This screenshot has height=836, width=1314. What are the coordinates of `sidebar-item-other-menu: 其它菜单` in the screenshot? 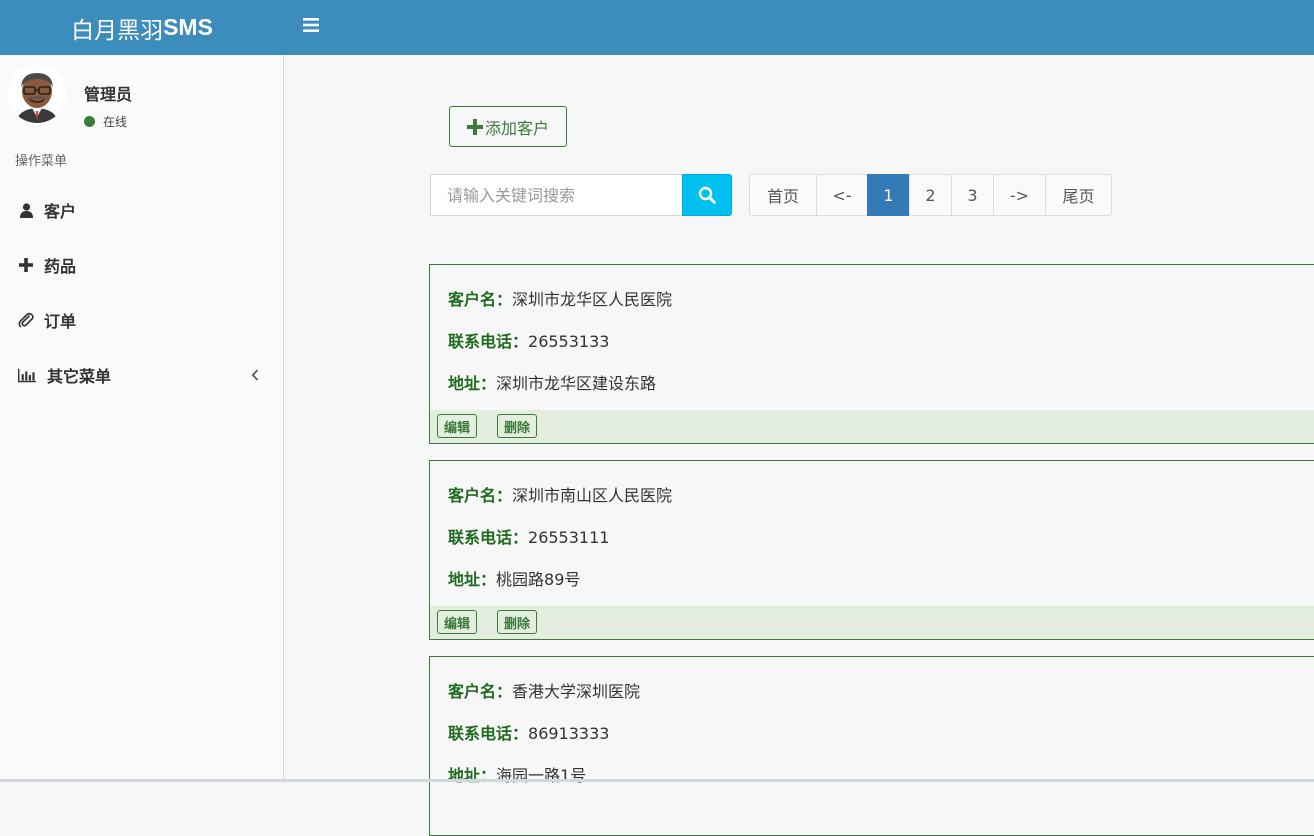 It's located at (141, 375).